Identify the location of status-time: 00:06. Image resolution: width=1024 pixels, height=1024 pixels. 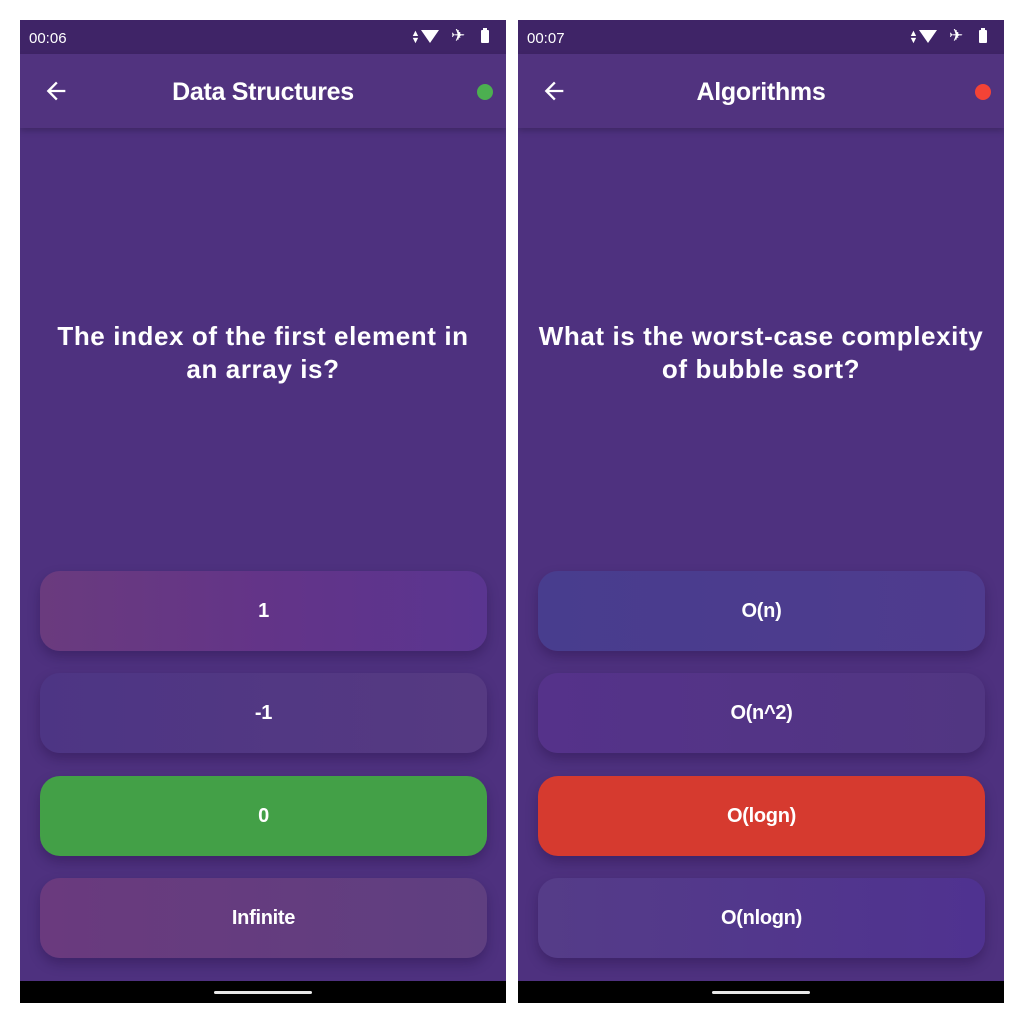
(48, 38).